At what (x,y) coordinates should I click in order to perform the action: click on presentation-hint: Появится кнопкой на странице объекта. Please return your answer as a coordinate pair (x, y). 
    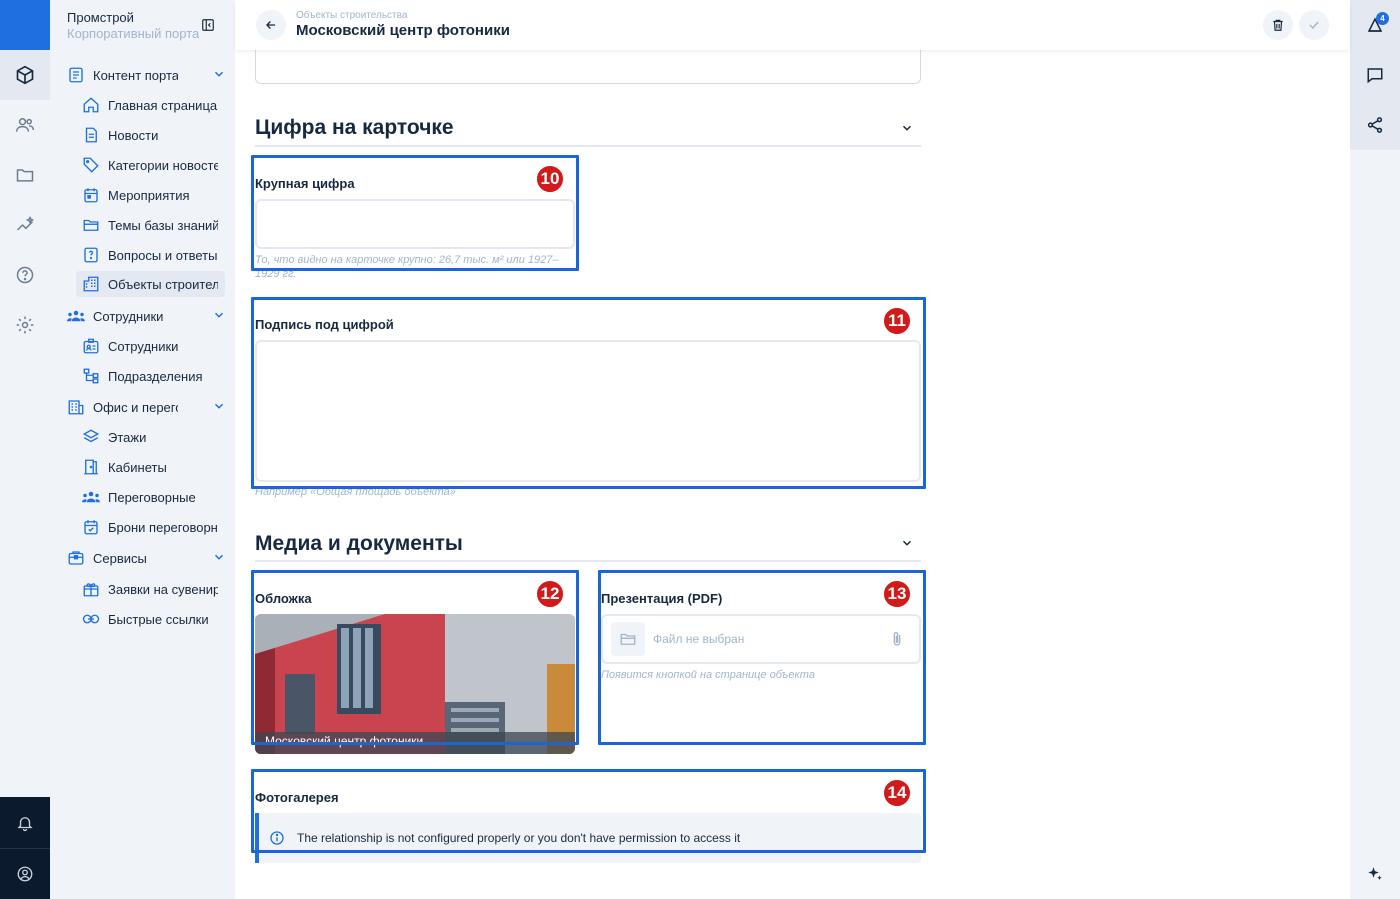
    Looking at the image, I should click on (708, 675).